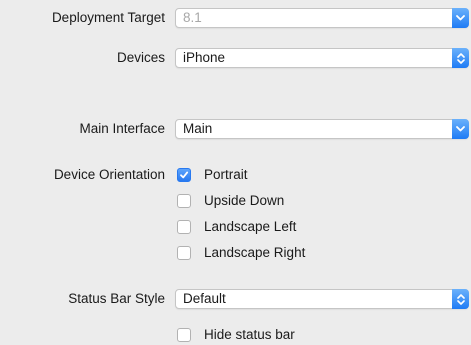 Image resolution: width=471 pixels, height=345 pixels. What do you see at coordinates (122, 128) in the screenshot?
I see `main-interface-label: Main Interface` at bounding box center [122, 128].